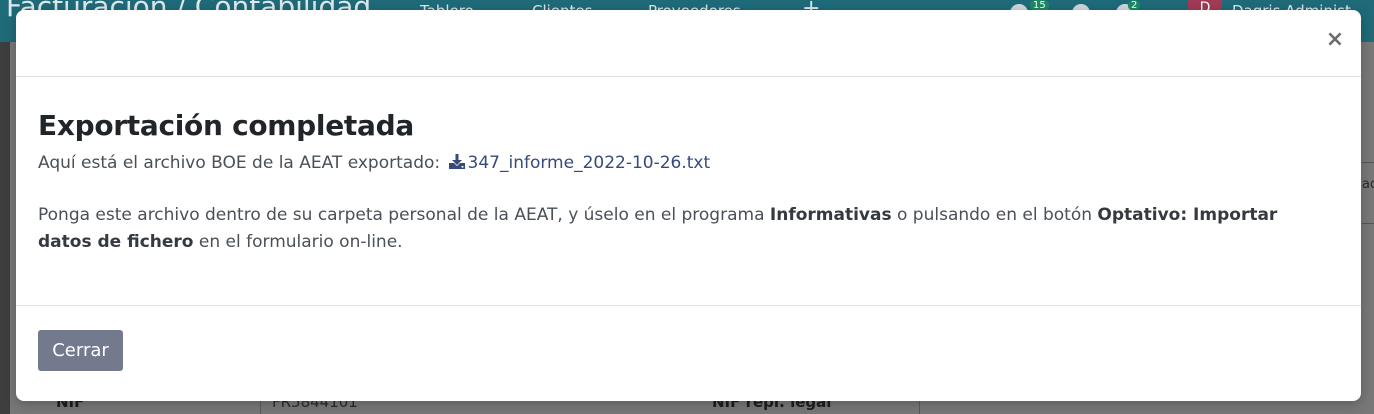  What do you see at coordinates (830, 215) in the screenshot?
I see `instructions-bold-informativas: Informativas` at bounding box center [830, 215].